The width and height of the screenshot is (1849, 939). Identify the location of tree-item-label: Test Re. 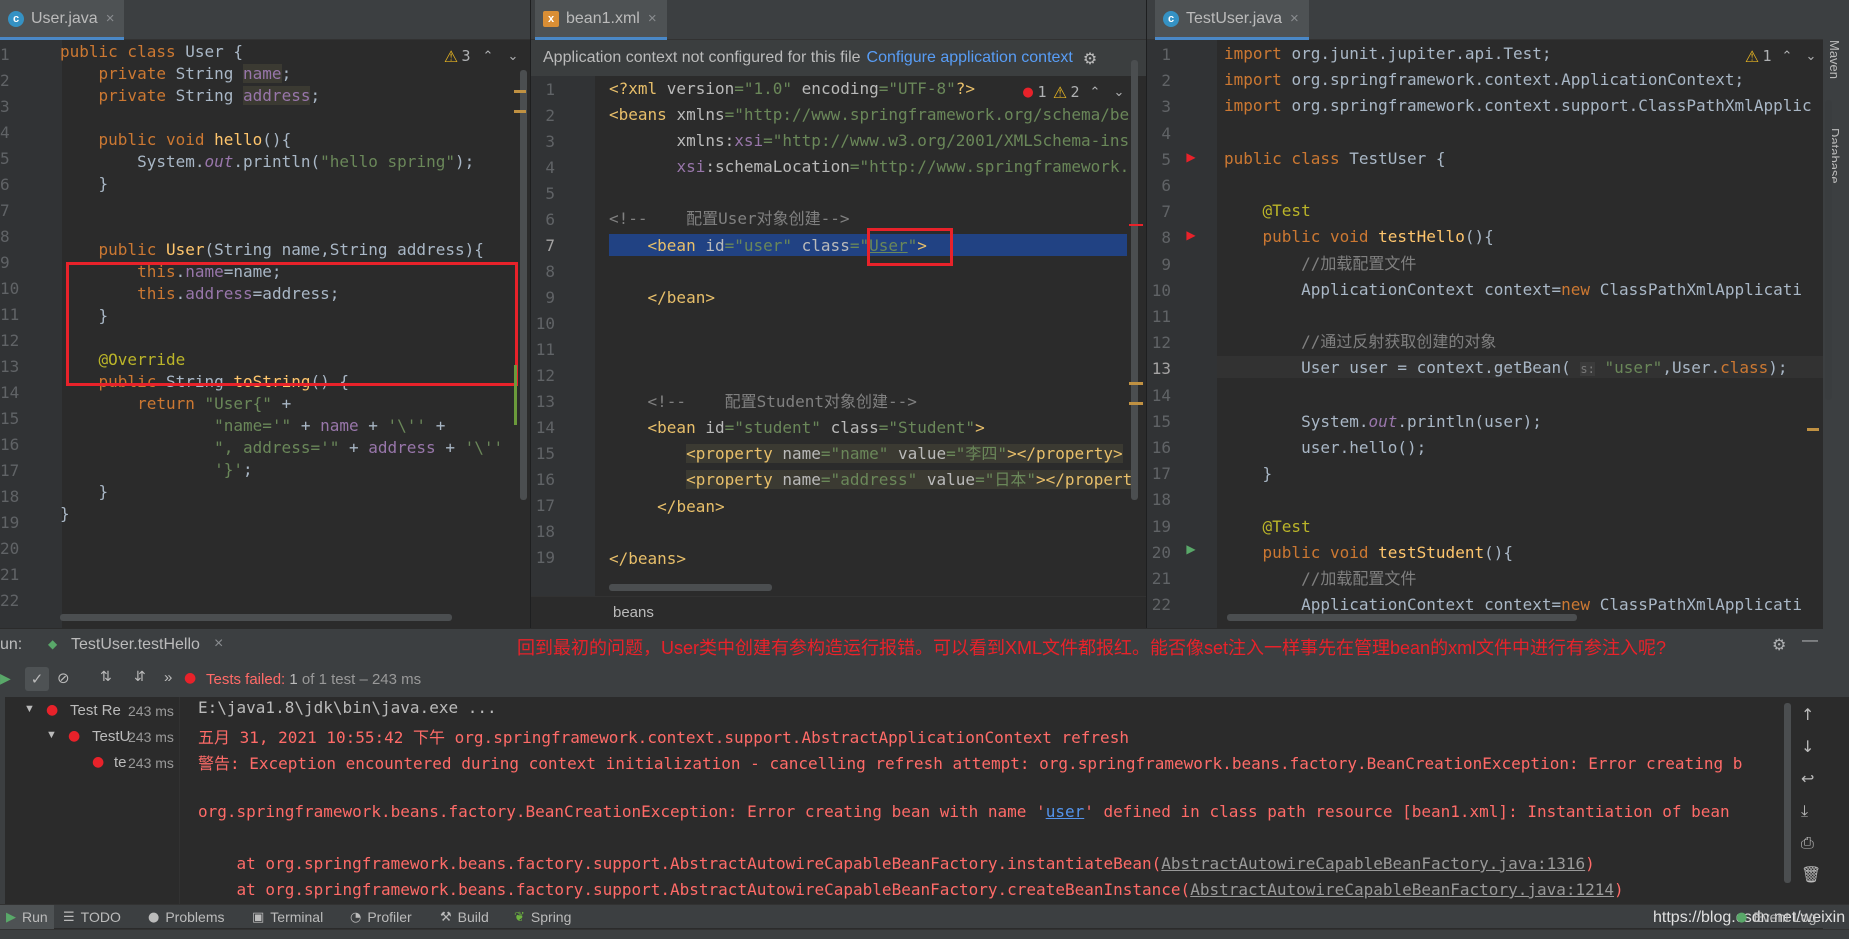
(95, 710).